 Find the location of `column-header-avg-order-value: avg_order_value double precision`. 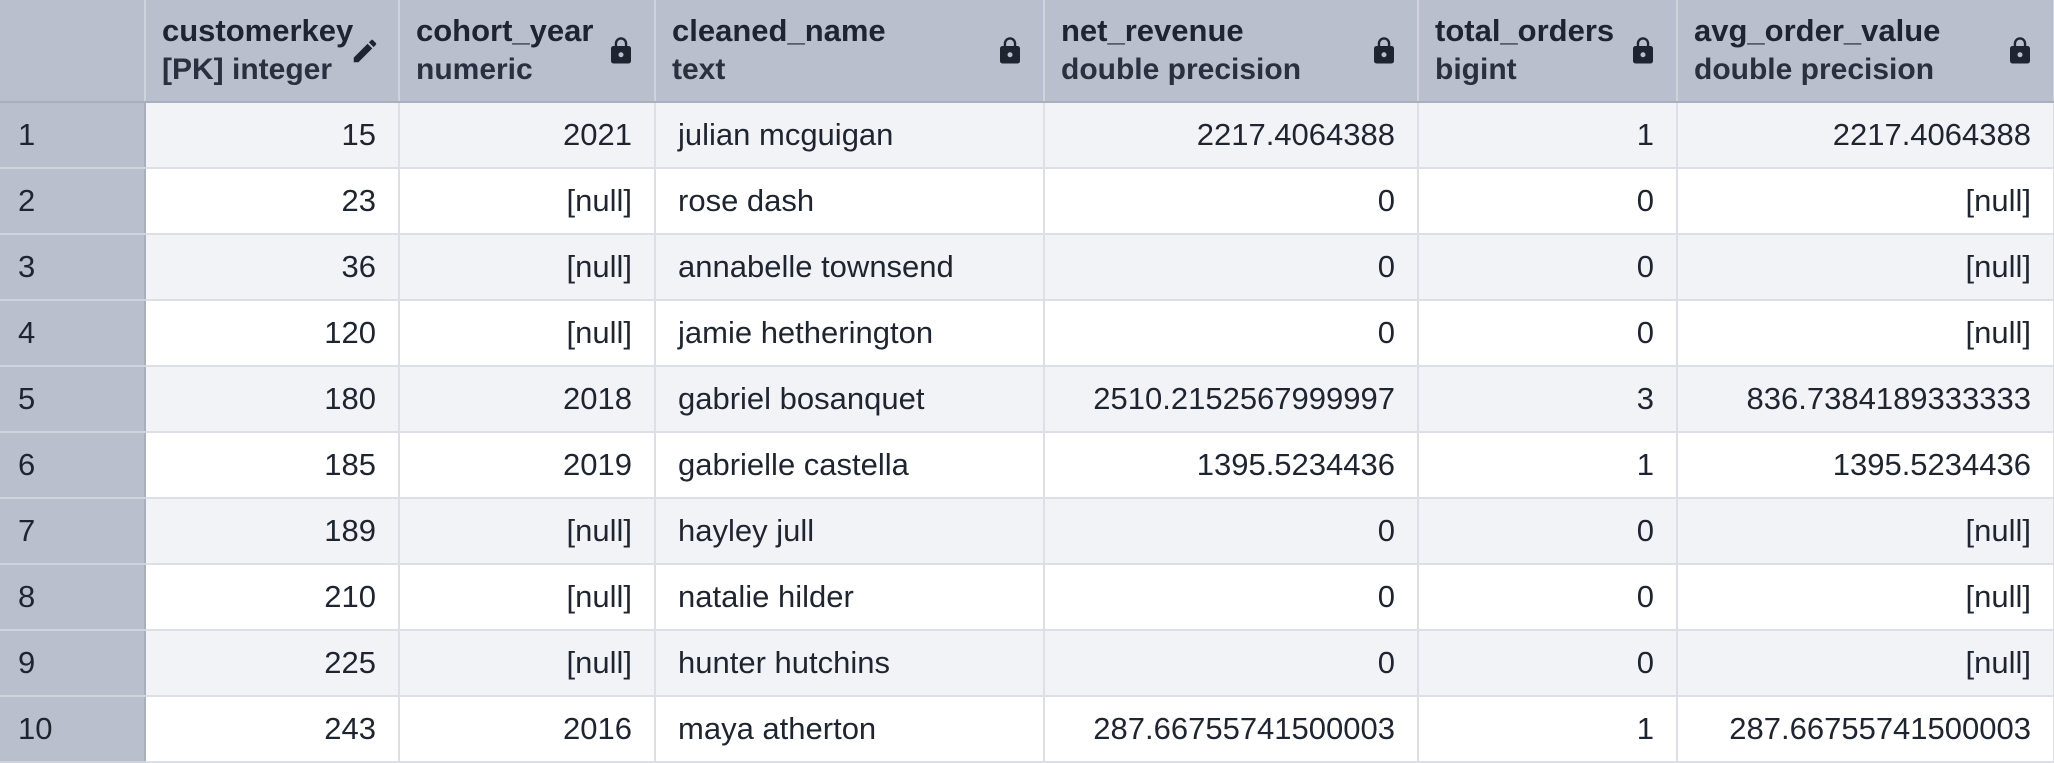

column-header-avg-order-value: avg_order_value double precision is located at coordinates (1865, 51).